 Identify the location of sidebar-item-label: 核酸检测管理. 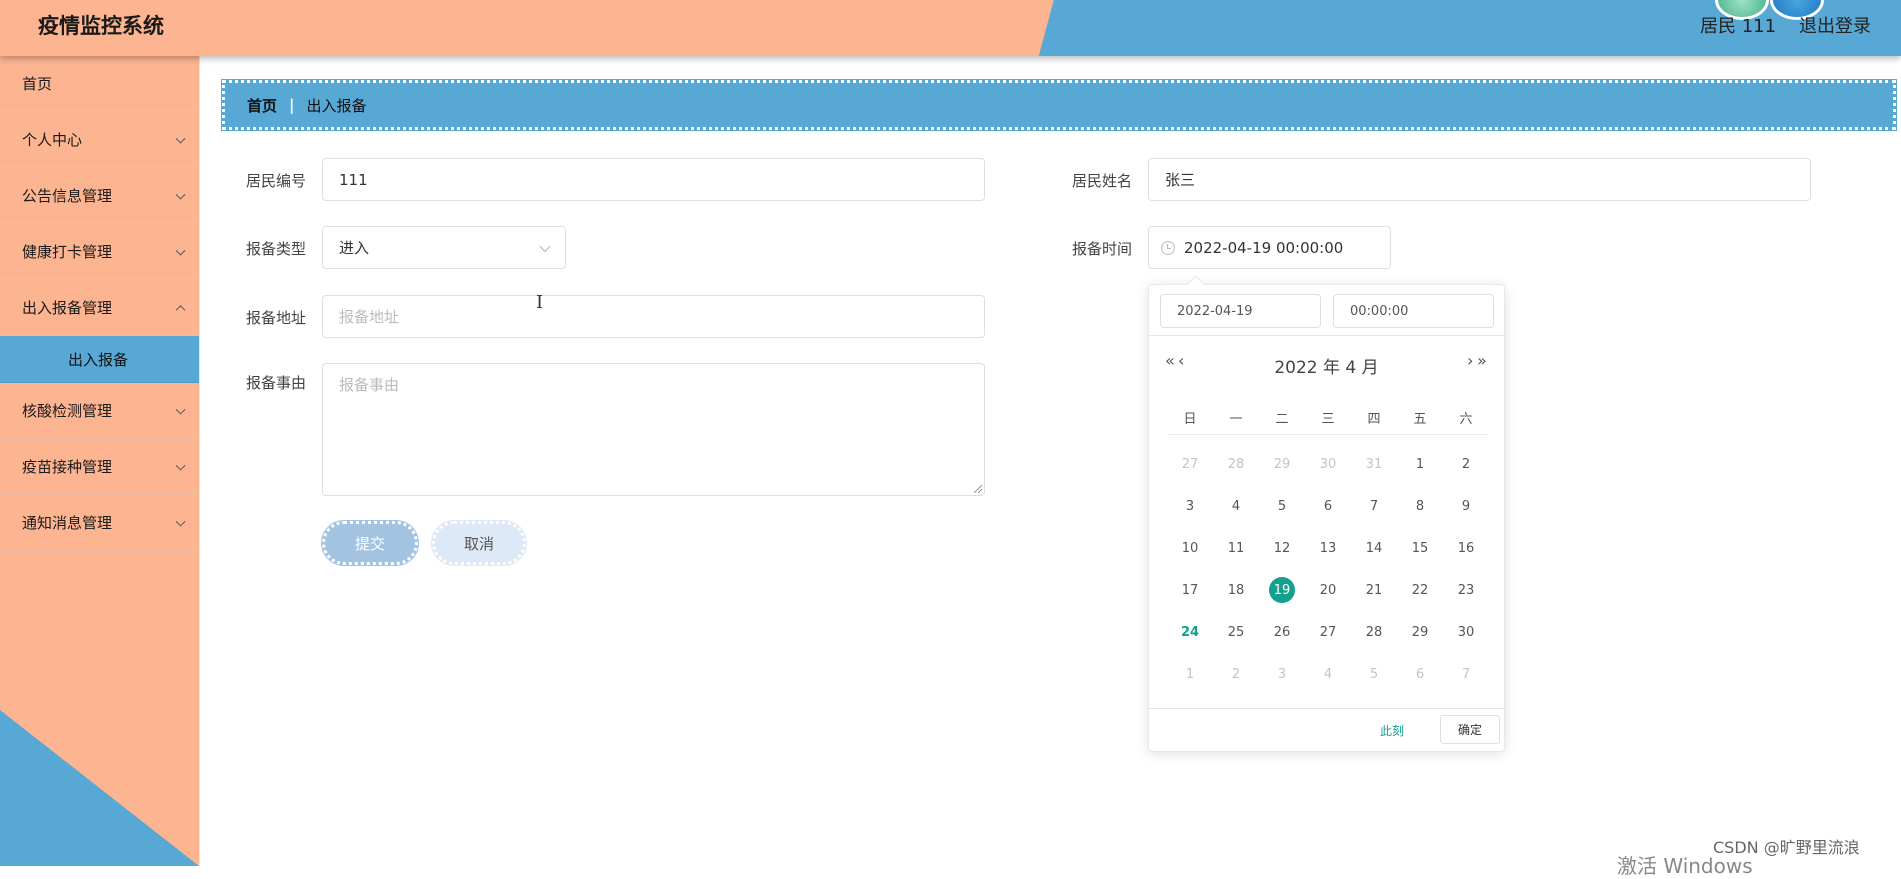
(67, 411).